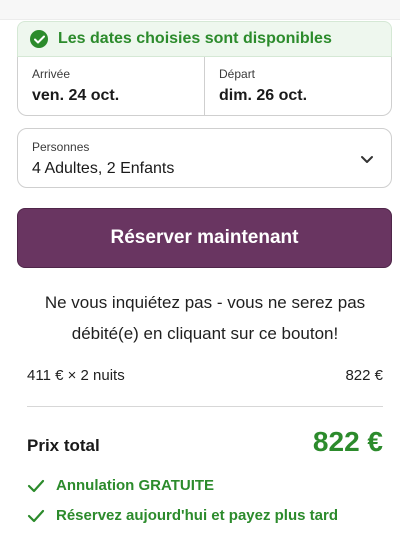 Image resolution: width=400 pixels, height=541 pixels. Describe the element at coordinates (76, 375) in the screenshot. I see `nightly-calculation: 411 € × 2 nuits` at that location.